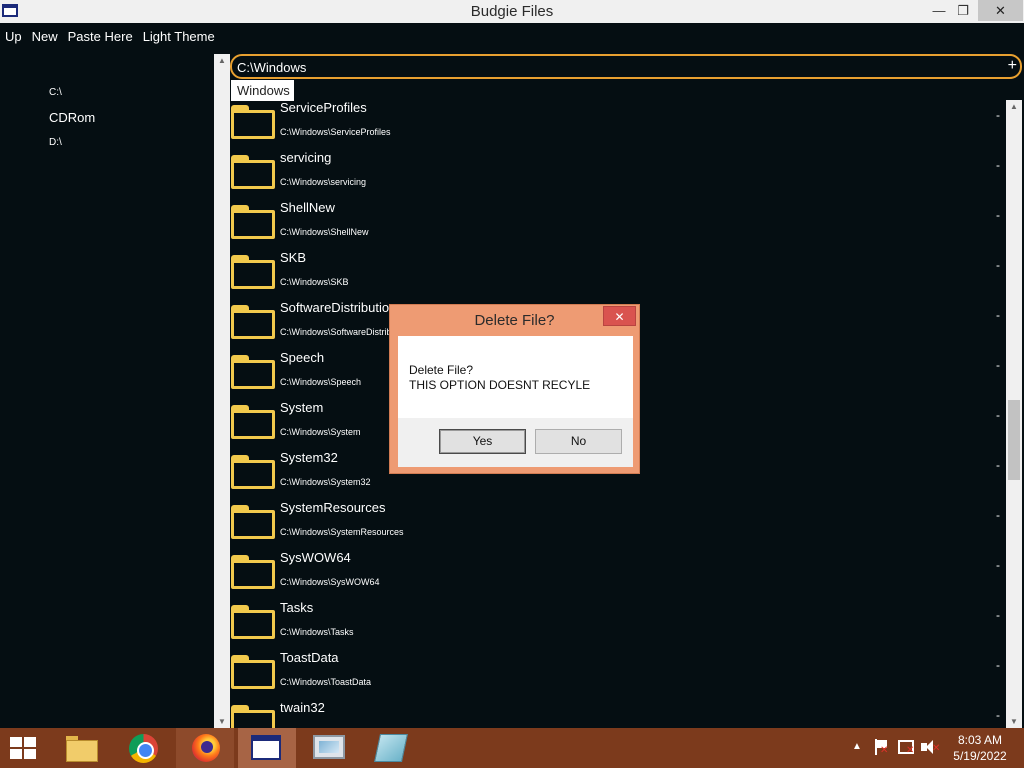  I want to click on file-row: Tasks C:\Windows\Tasks -, so click(618, 625).